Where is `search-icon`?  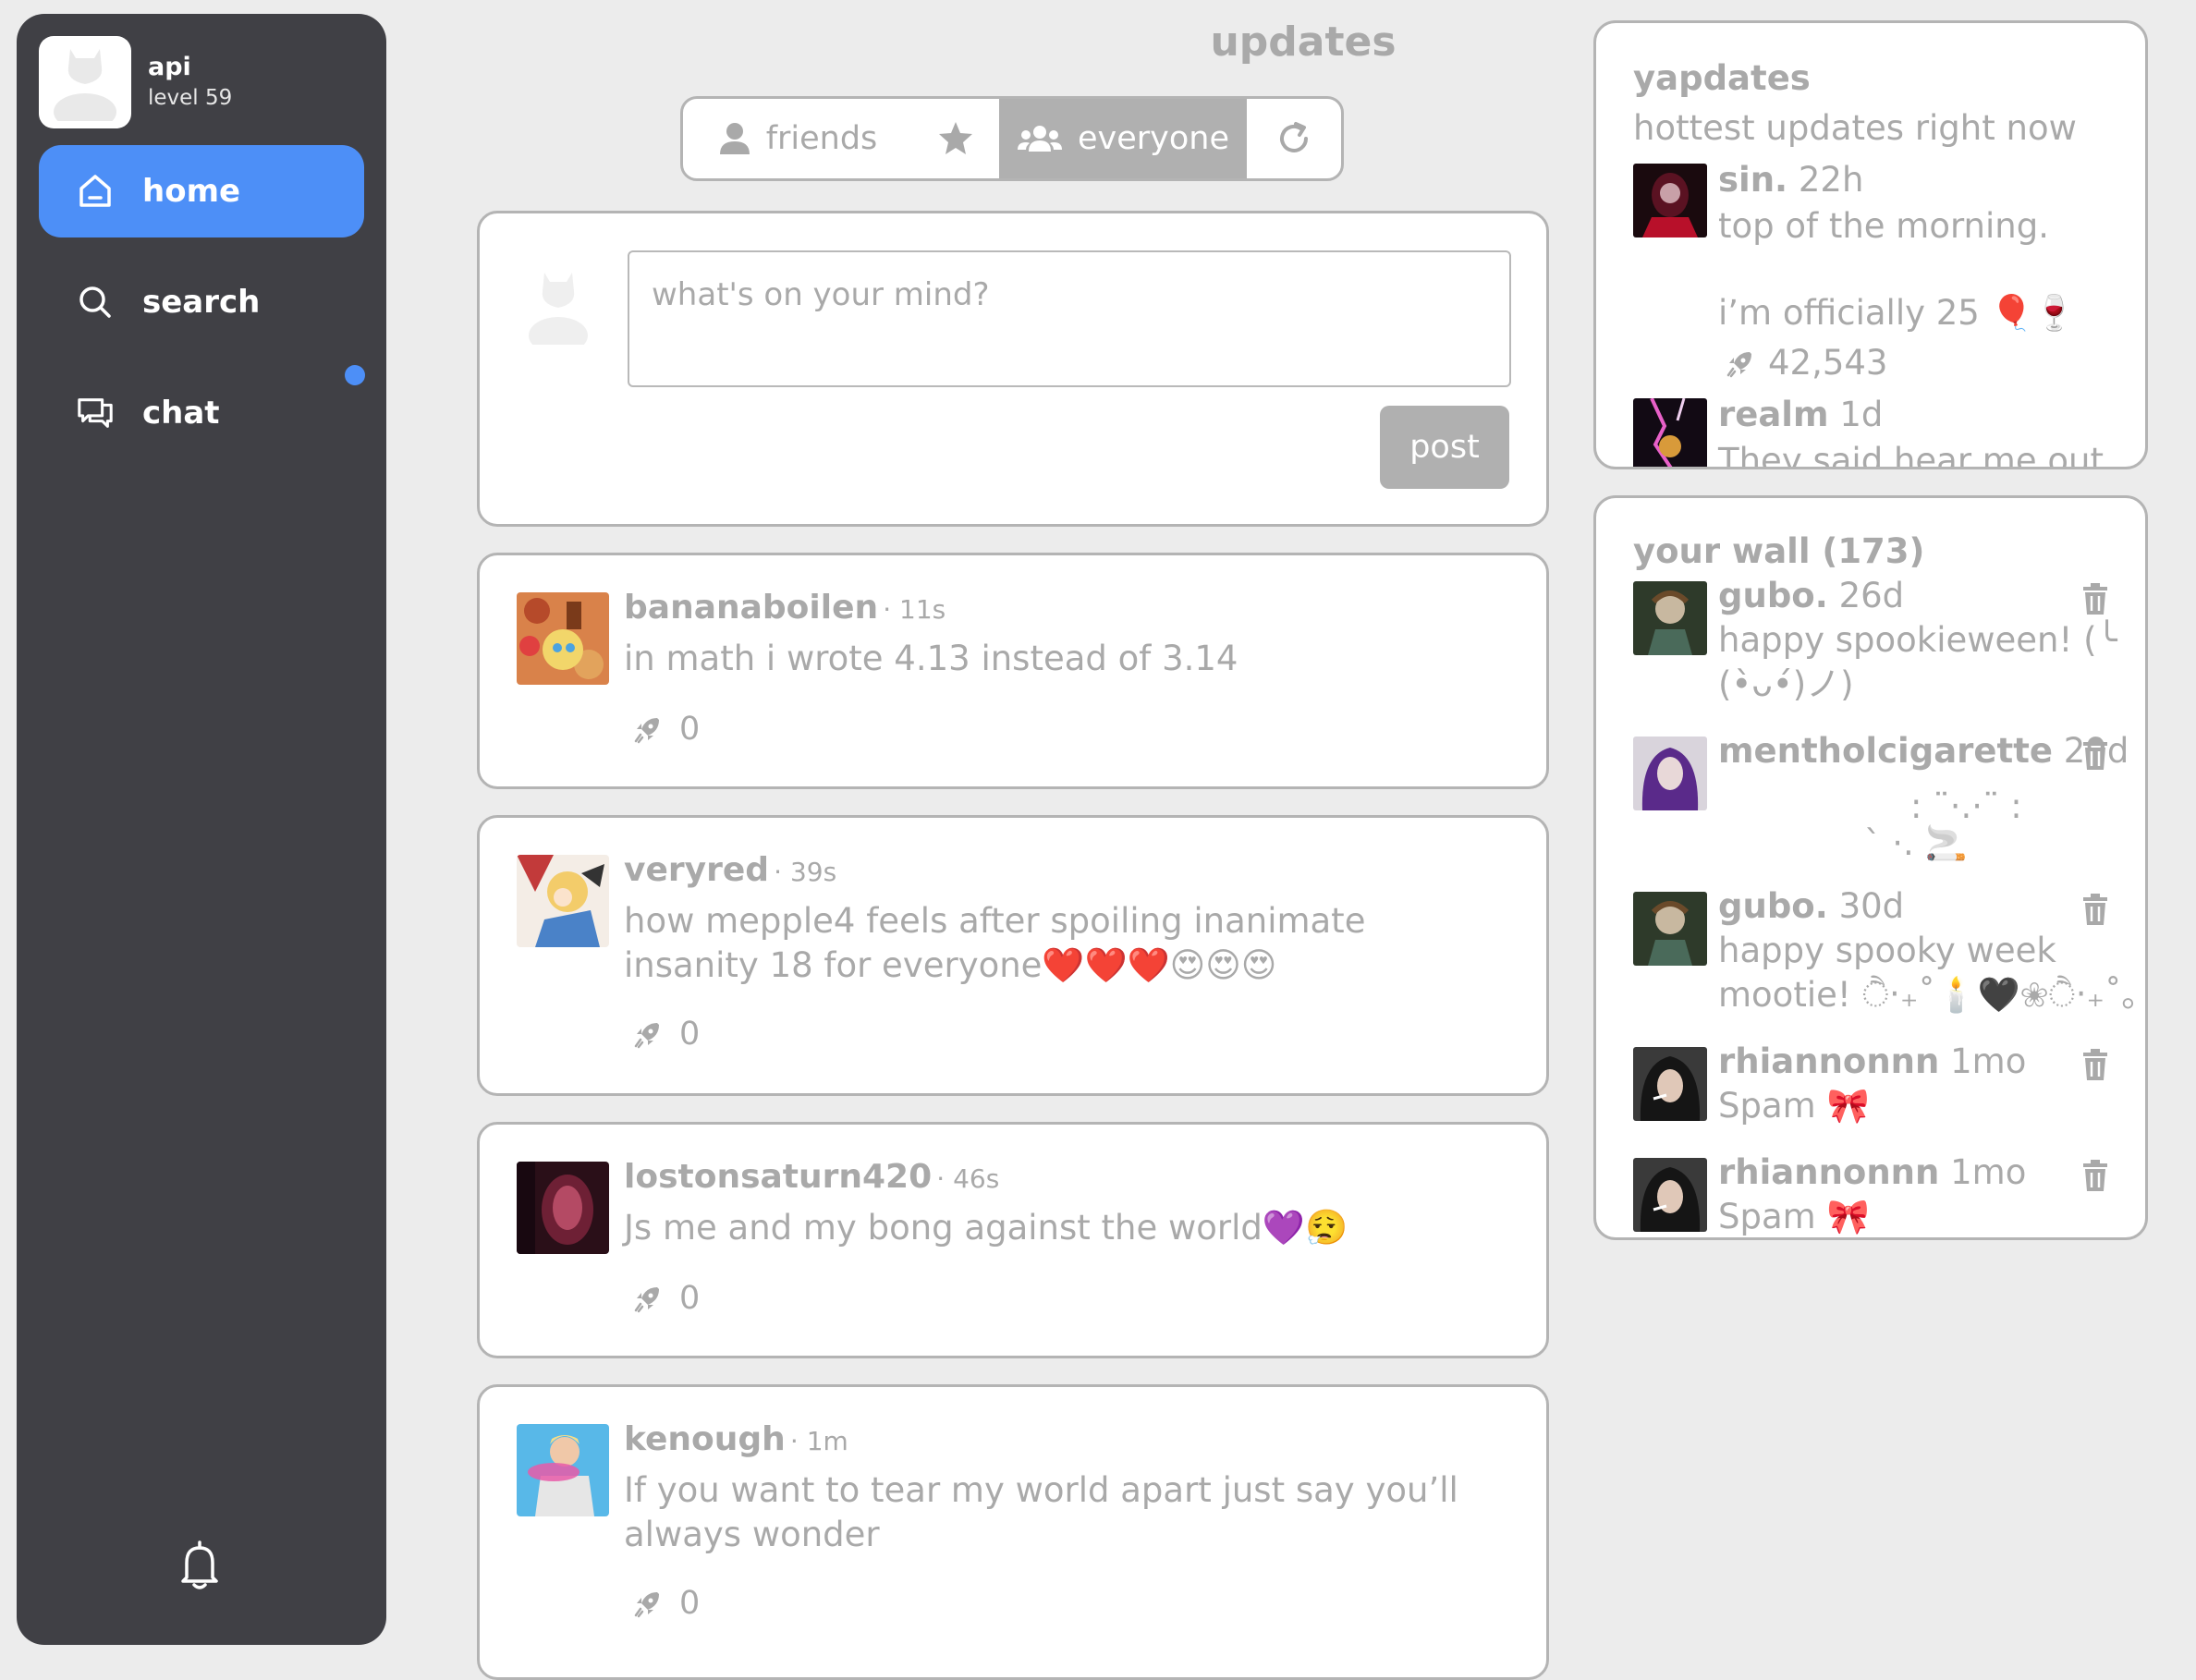
search-icon is located at coordinates (95, 302).